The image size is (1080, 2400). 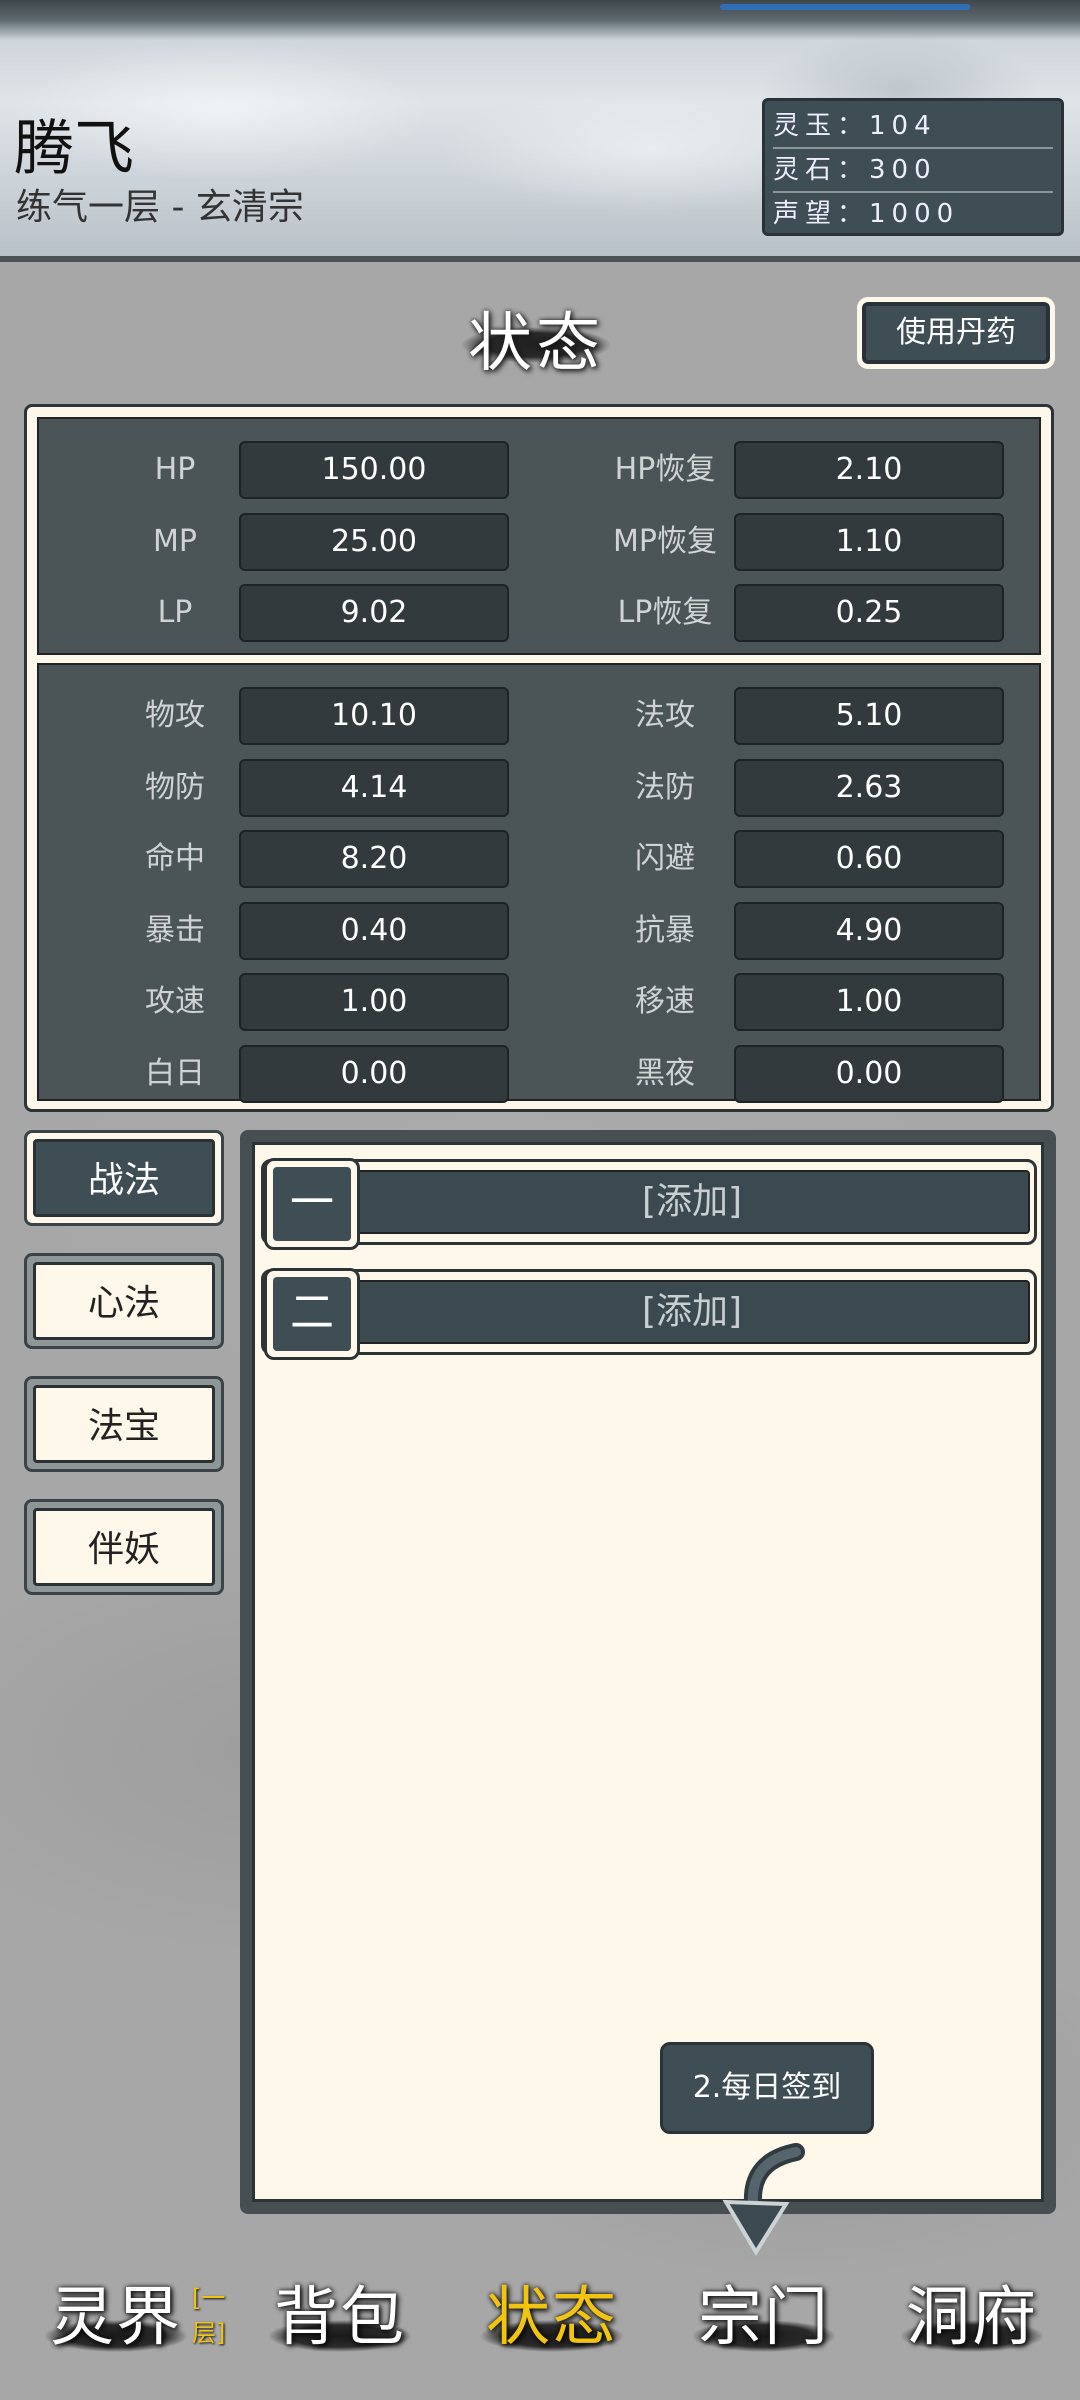 I want to click on tab-label: 战法, so click(x=124, y=1178).